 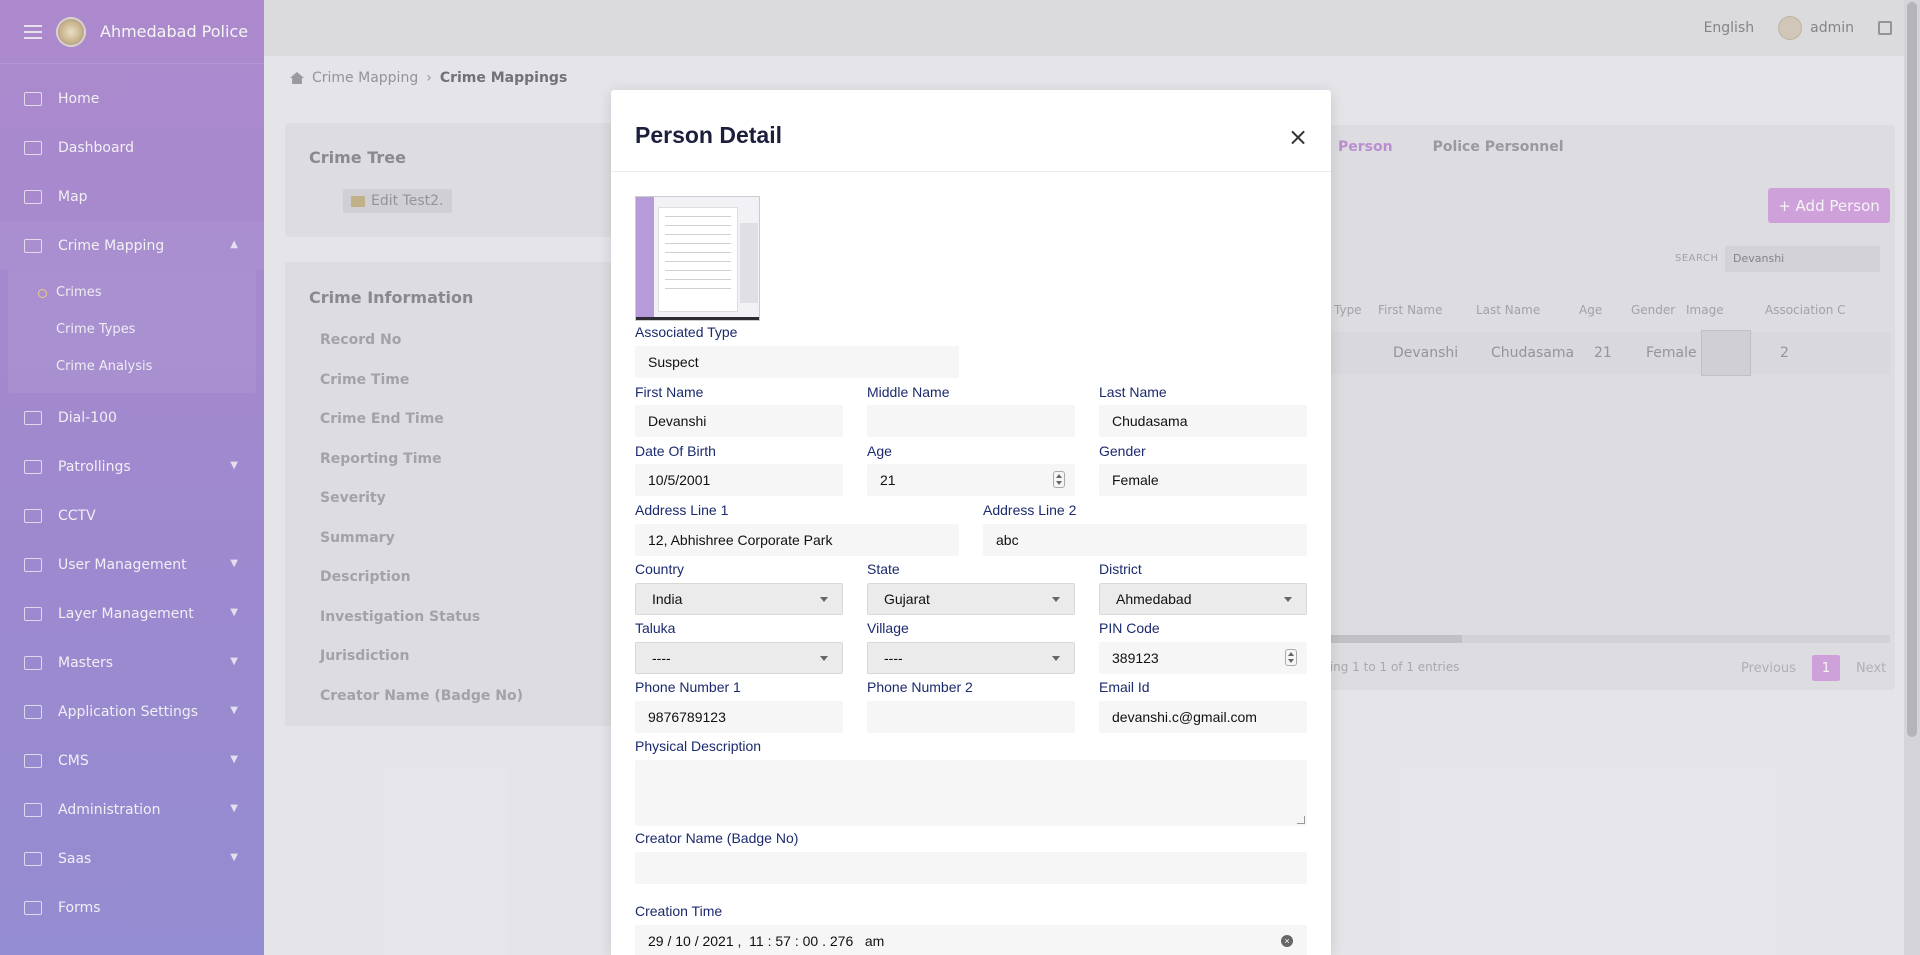 I want to click on phone2-label: Phone Number 2, so click(x=920, y=687).